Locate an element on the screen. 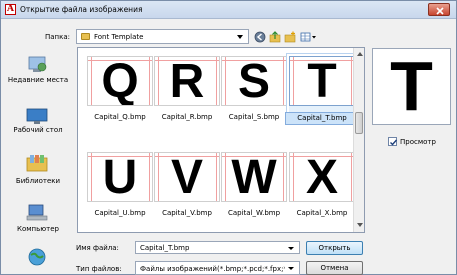 The height and width of the screenshot is (275, 457). folder-icon is located at coordinates (85, 36).